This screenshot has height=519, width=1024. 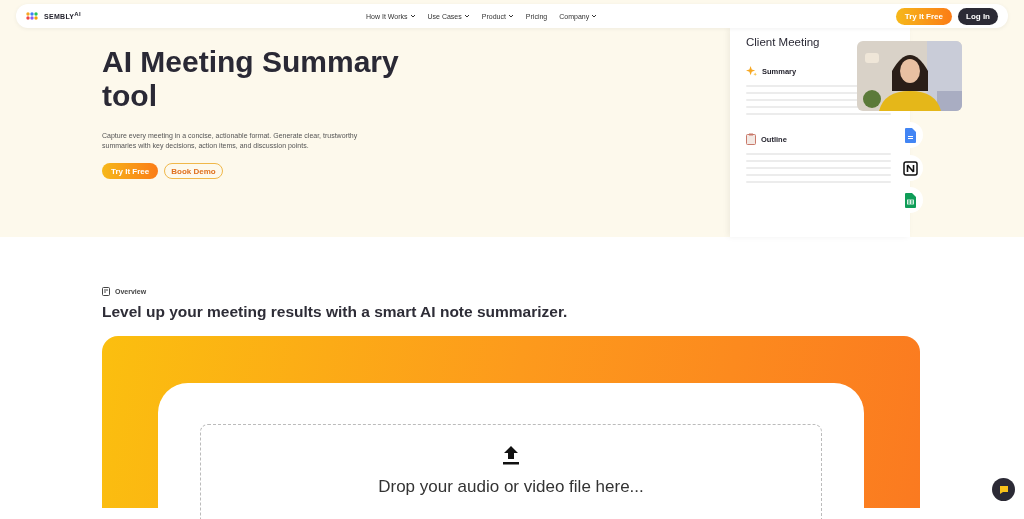 What do you see at coordinates (978, 16) in the screenshot?
I see `login-button: Log In` at bounding box center [978, 16].